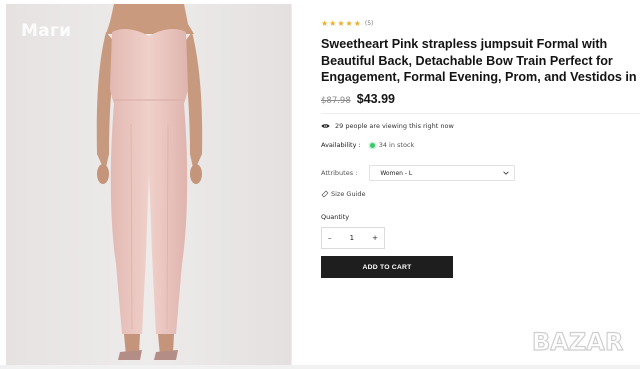  I want to click on size-guide-link: Size Guide, so click(343, 194).